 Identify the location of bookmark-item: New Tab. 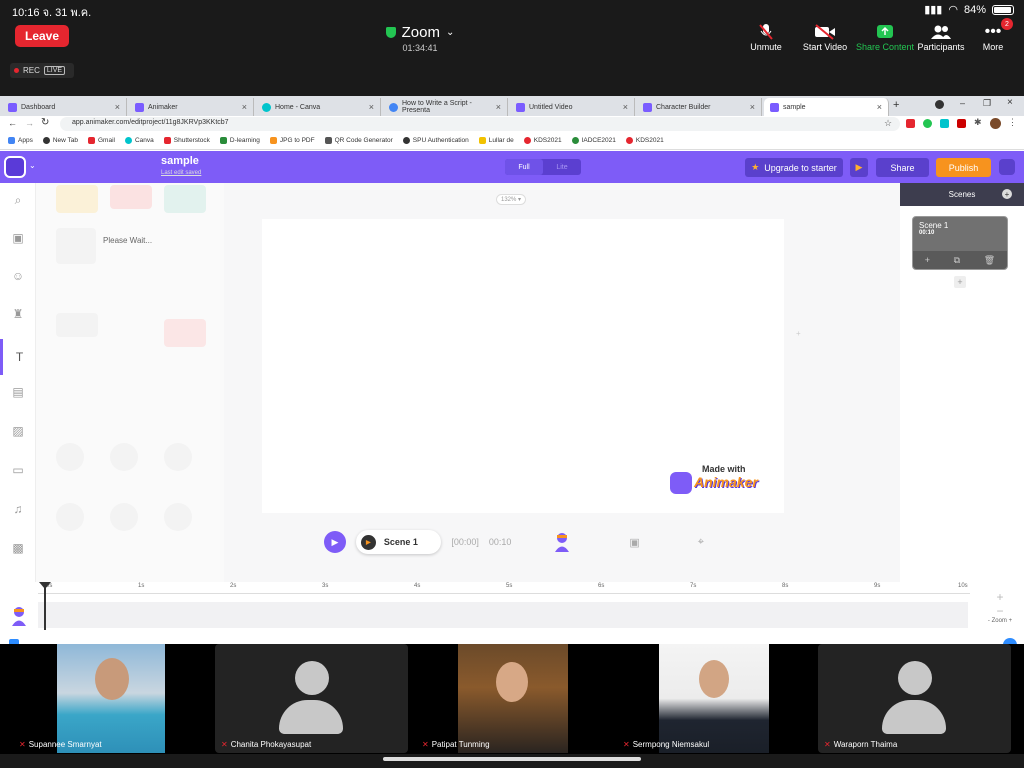
(60, 140).